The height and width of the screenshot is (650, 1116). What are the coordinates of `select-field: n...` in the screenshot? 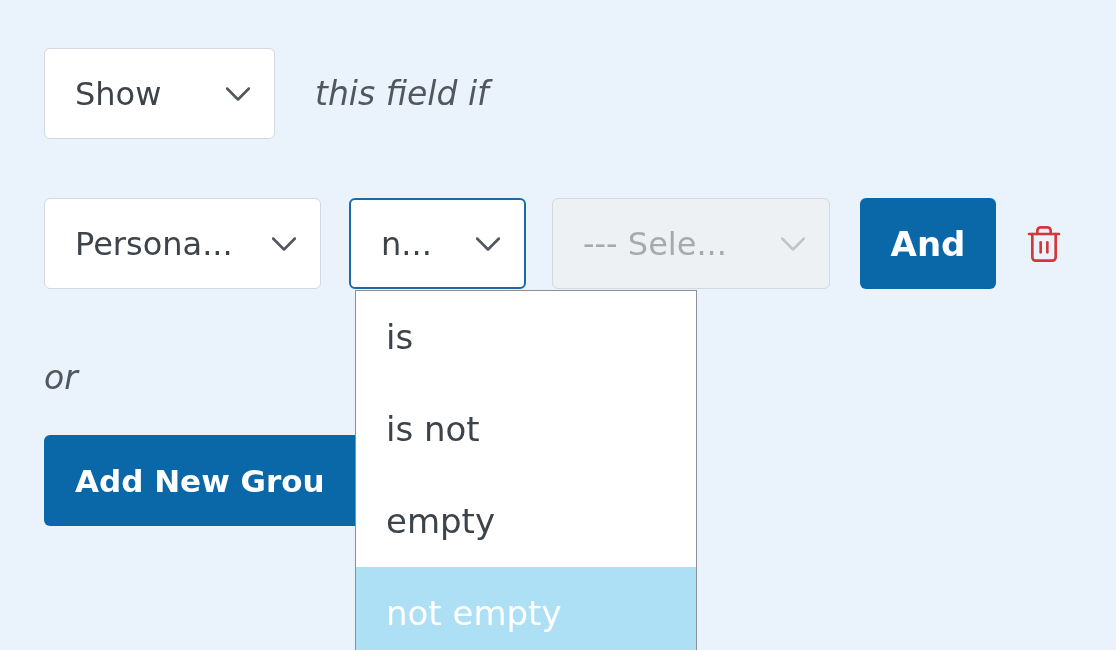 It's located at (437, 243).